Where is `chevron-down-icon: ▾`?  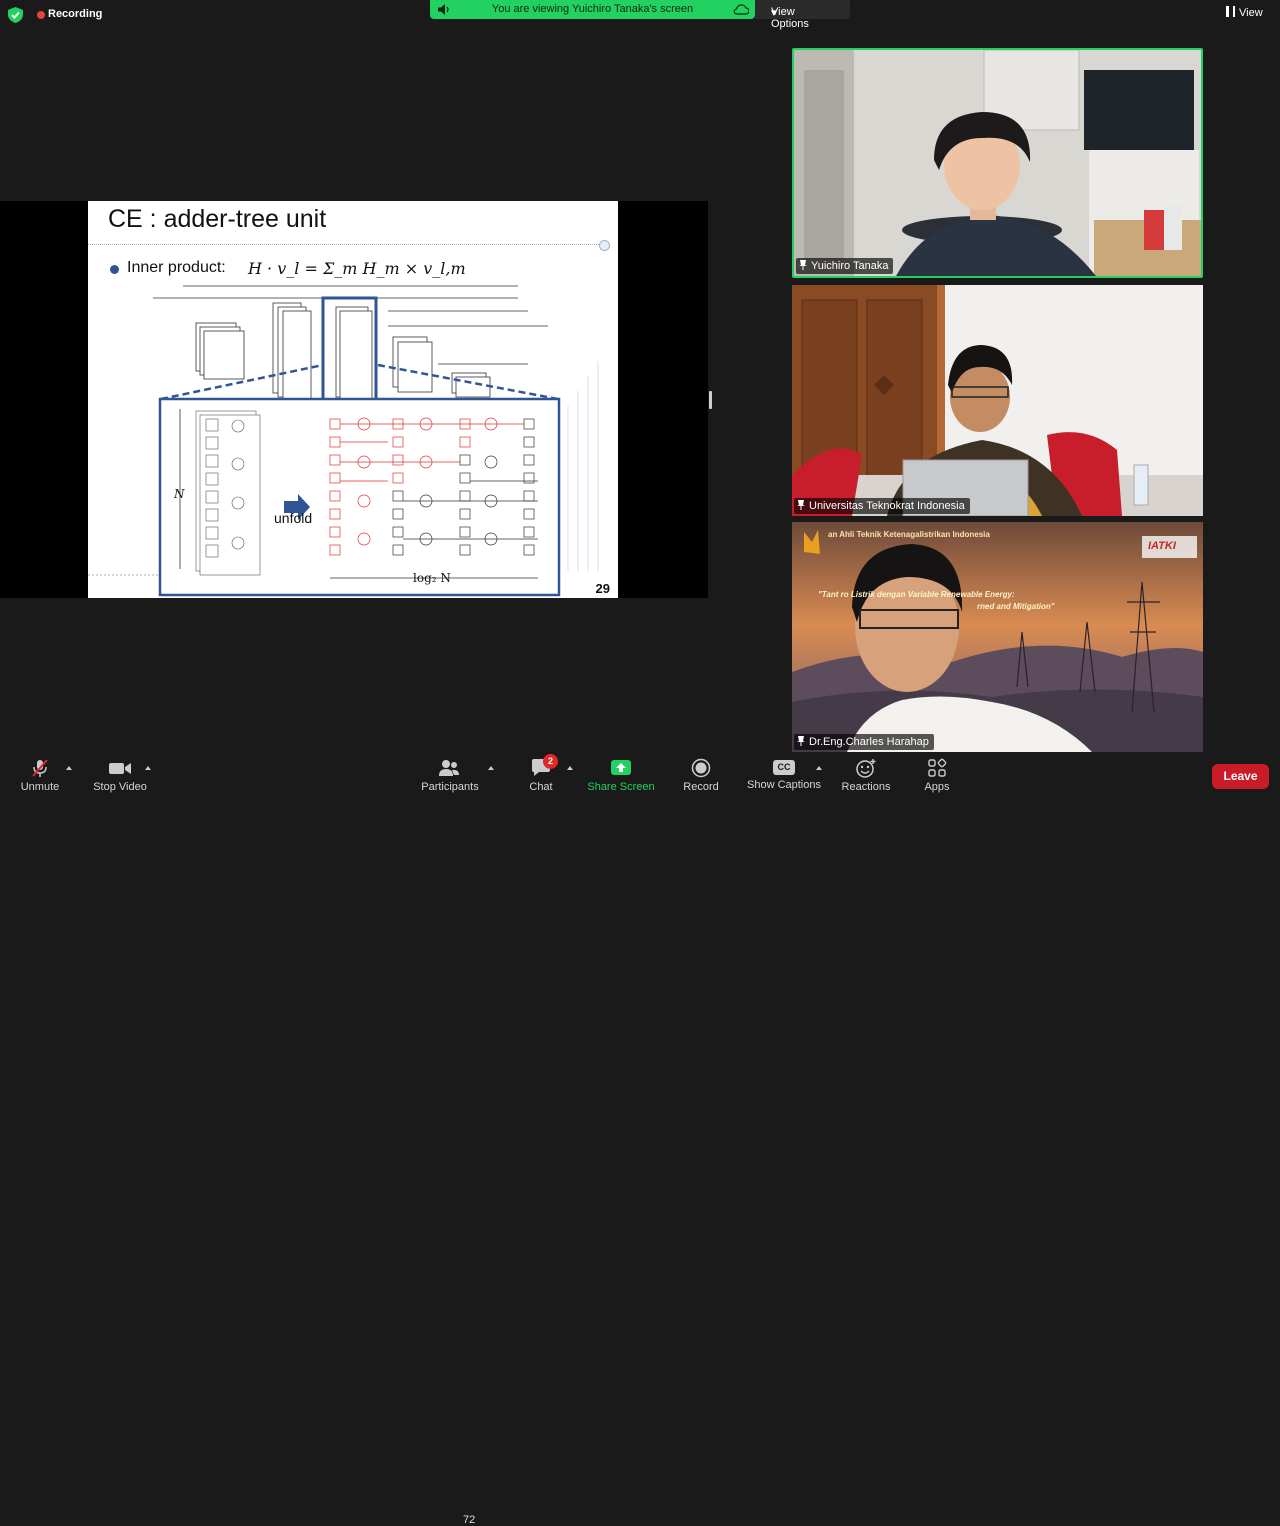 chevron-down-icon: ▾ is located at coordinates (774, 13).